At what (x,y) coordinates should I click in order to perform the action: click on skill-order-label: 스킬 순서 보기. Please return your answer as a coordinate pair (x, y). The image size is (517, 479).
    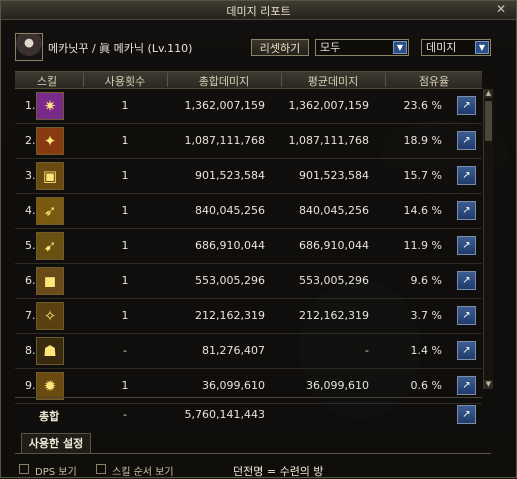
    Looking at the image, I should click on (143, 472).